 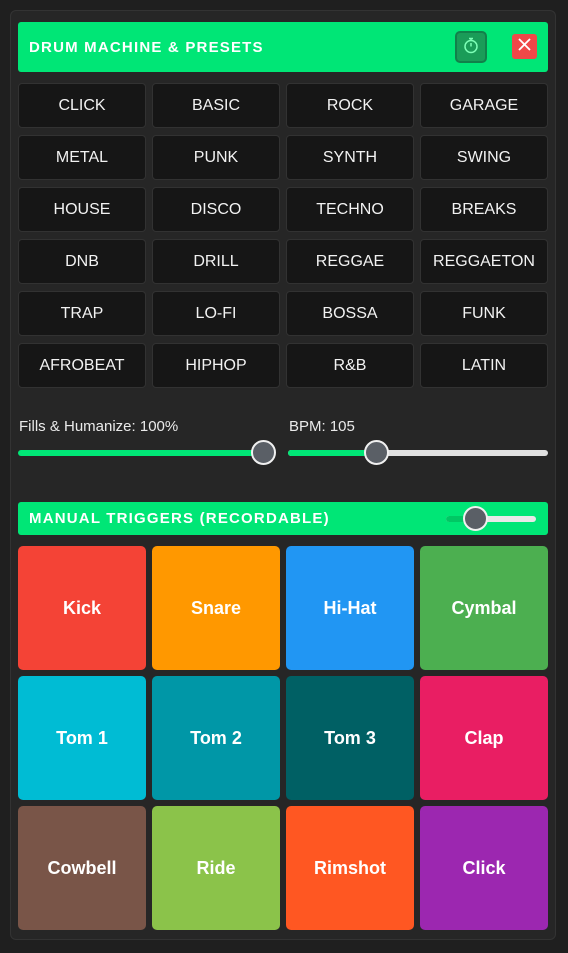 I want to click on preset-button: TECHNO, so click(x=350, y=209).